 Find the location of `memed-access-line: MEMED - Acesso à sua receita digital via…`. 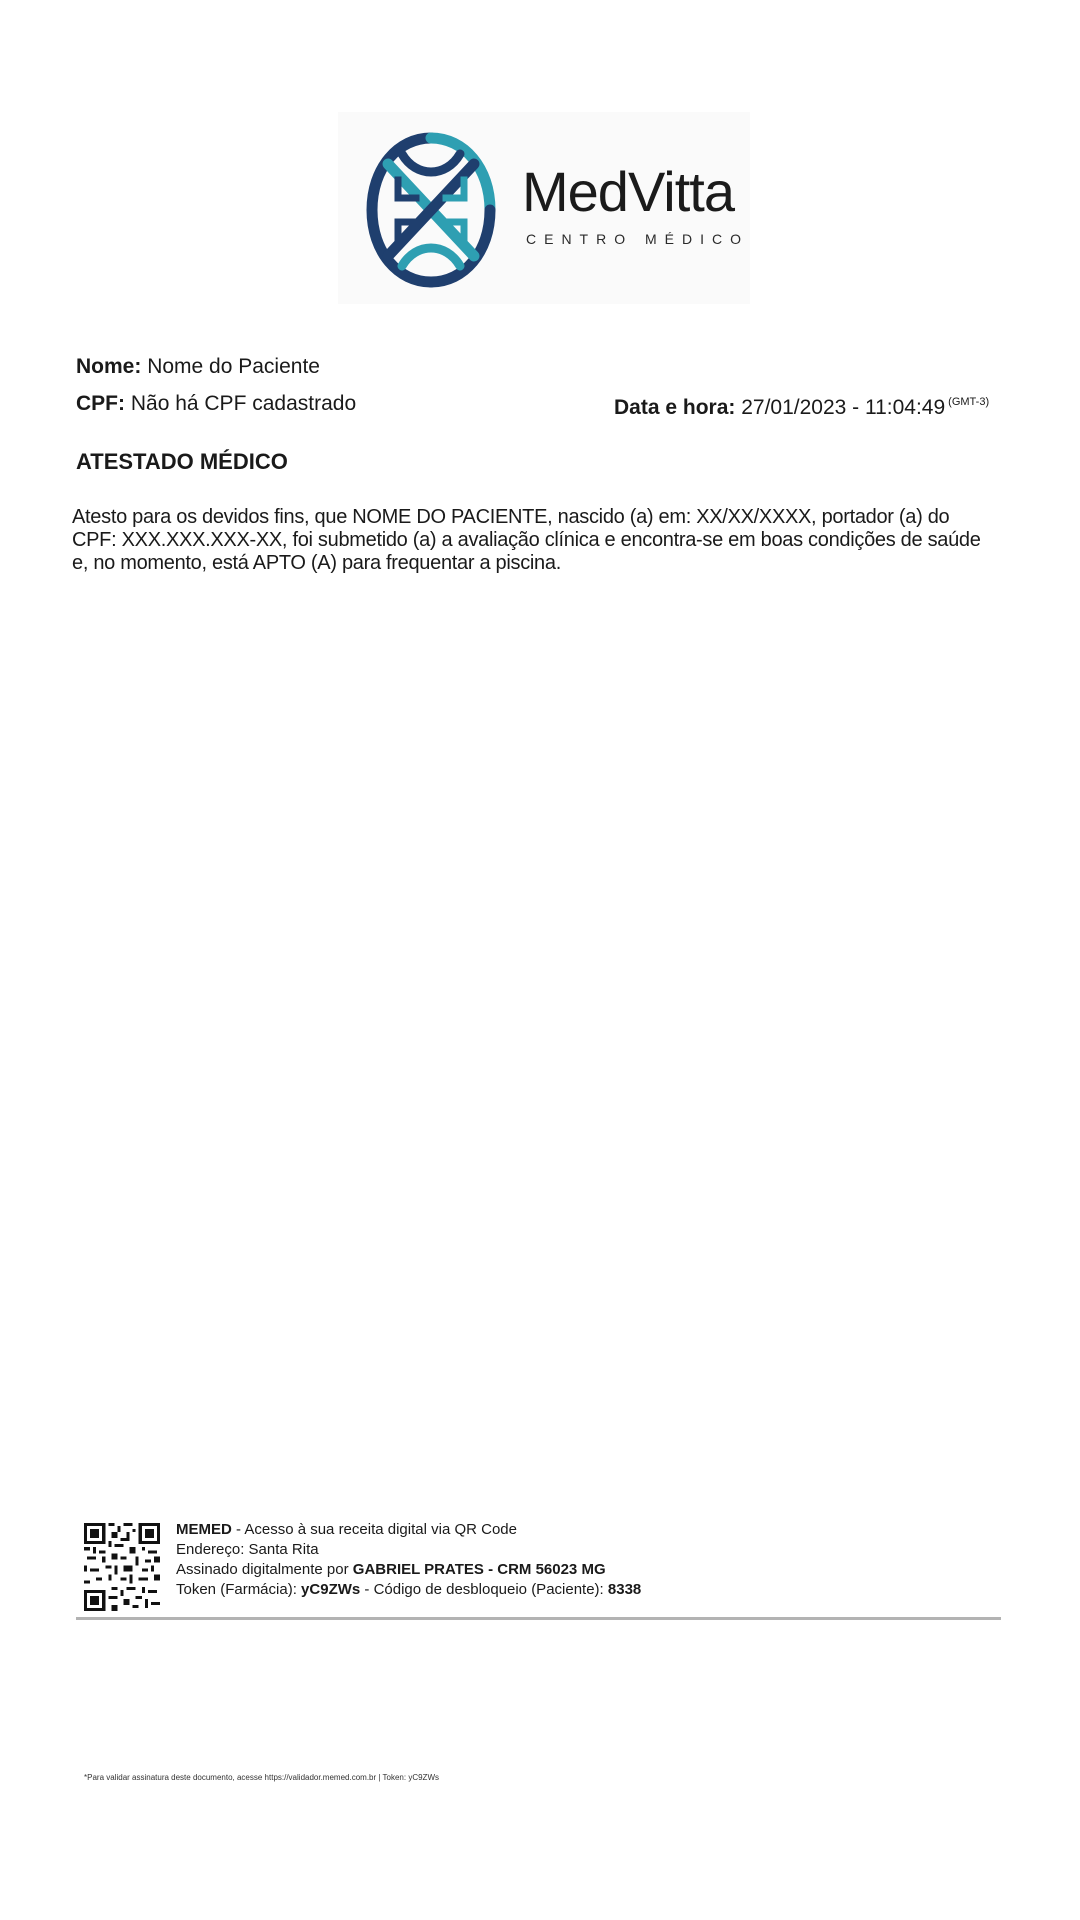

memed-access-line: MEMED - Acesso à sua receita digital via… is located at coordinates (408, 1530).